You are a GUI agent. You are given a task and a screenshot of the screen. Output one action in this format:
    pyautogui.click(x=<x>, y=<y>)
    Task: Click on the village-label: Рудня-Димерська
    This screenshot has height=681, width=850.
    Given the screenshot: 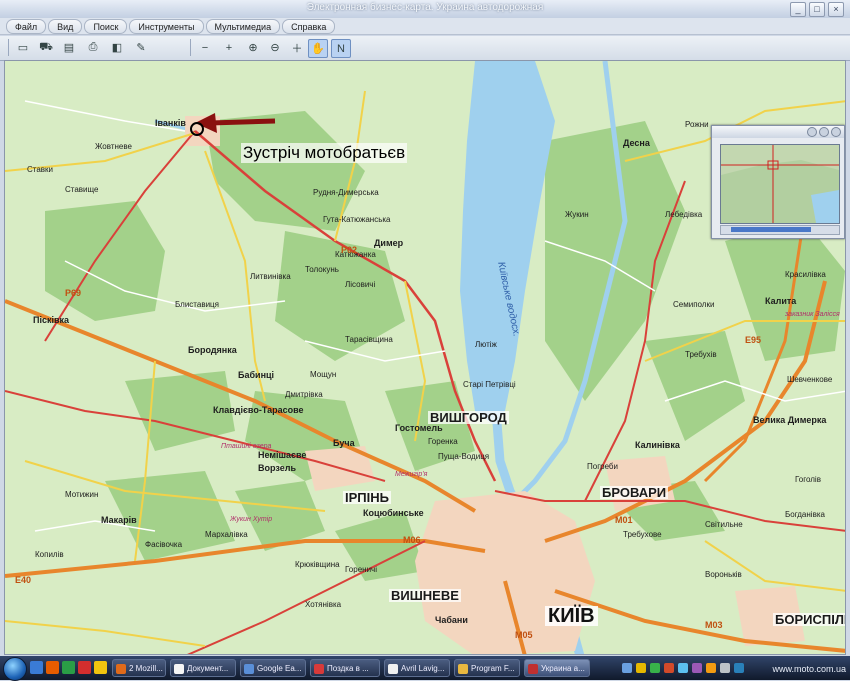 What is the action you would take?
    pyautogui.click(x=346, y=192)
    